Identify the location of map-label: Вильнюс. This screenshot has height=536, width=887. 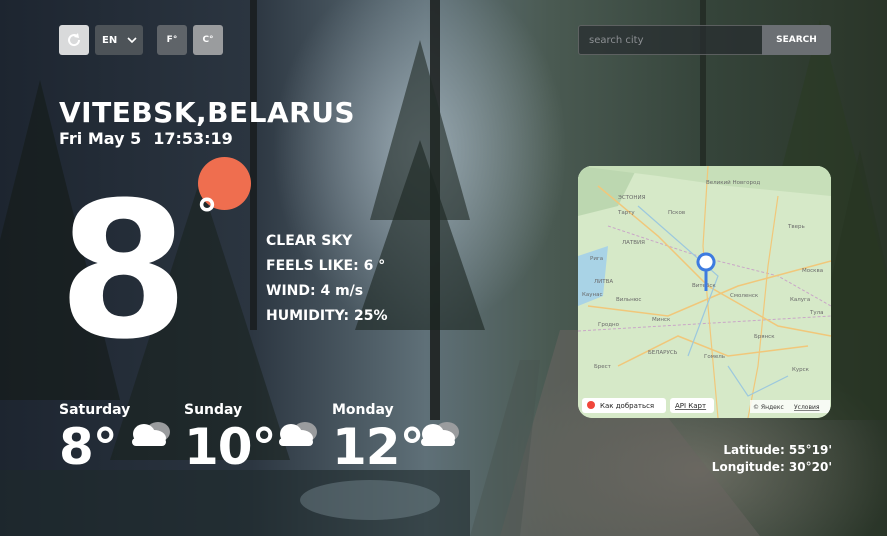
(628, 300).